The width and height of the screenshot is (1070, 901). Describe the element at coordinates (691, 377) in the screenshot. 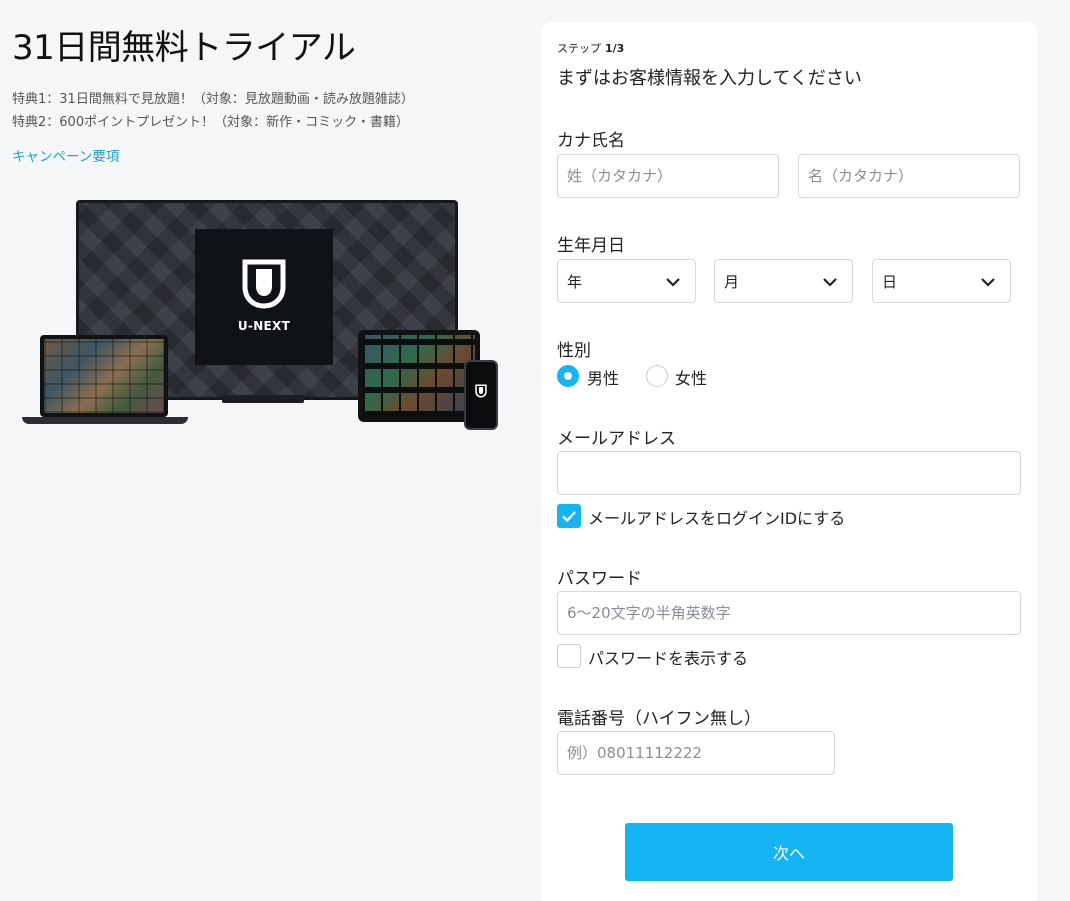

I see `gender-female-label: 女性` at that location.